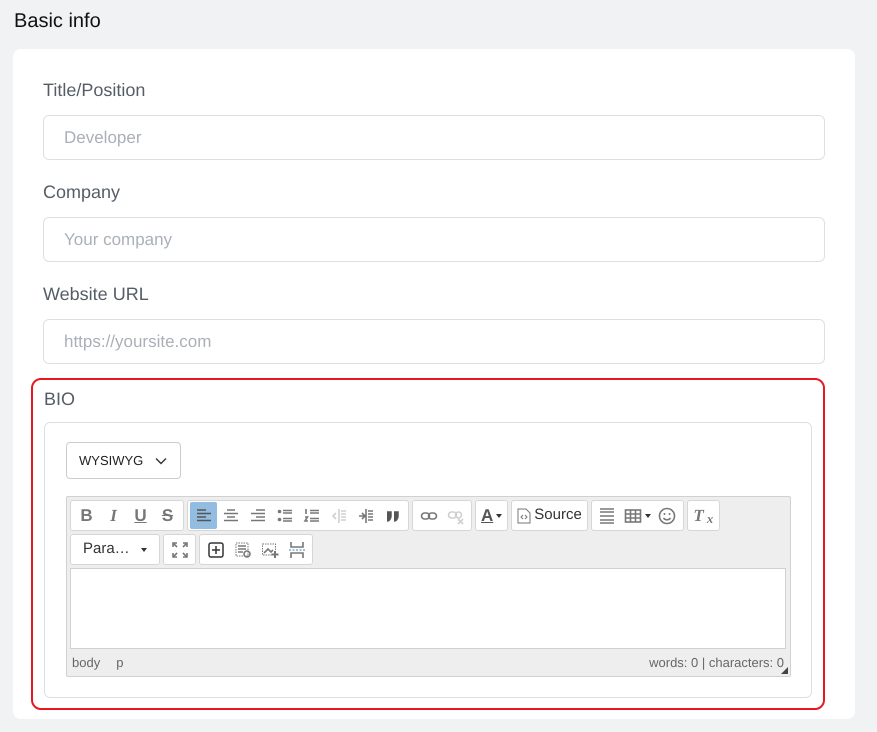 The image size is (877, 732). What do you see at coordinates (285, 515) in the screenshot?
I see `bullet-list-icon` at bounding box center [285, 515].